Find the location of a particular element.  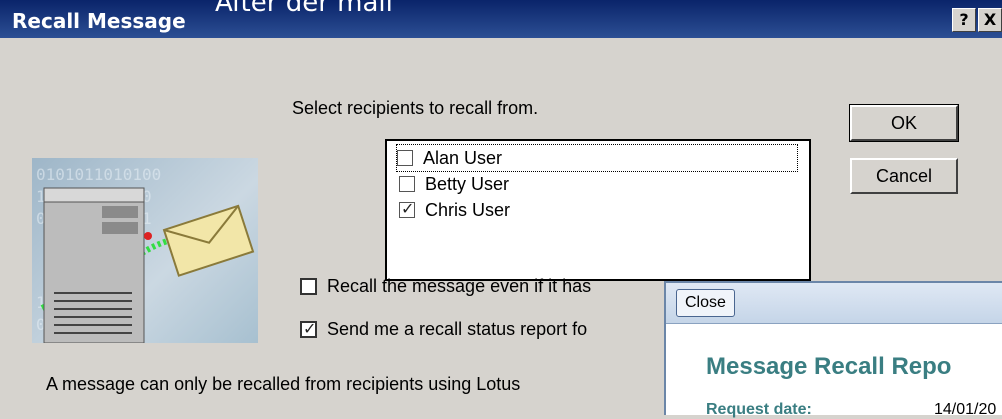

close-window-button: X is located at coordinates (990, 20).